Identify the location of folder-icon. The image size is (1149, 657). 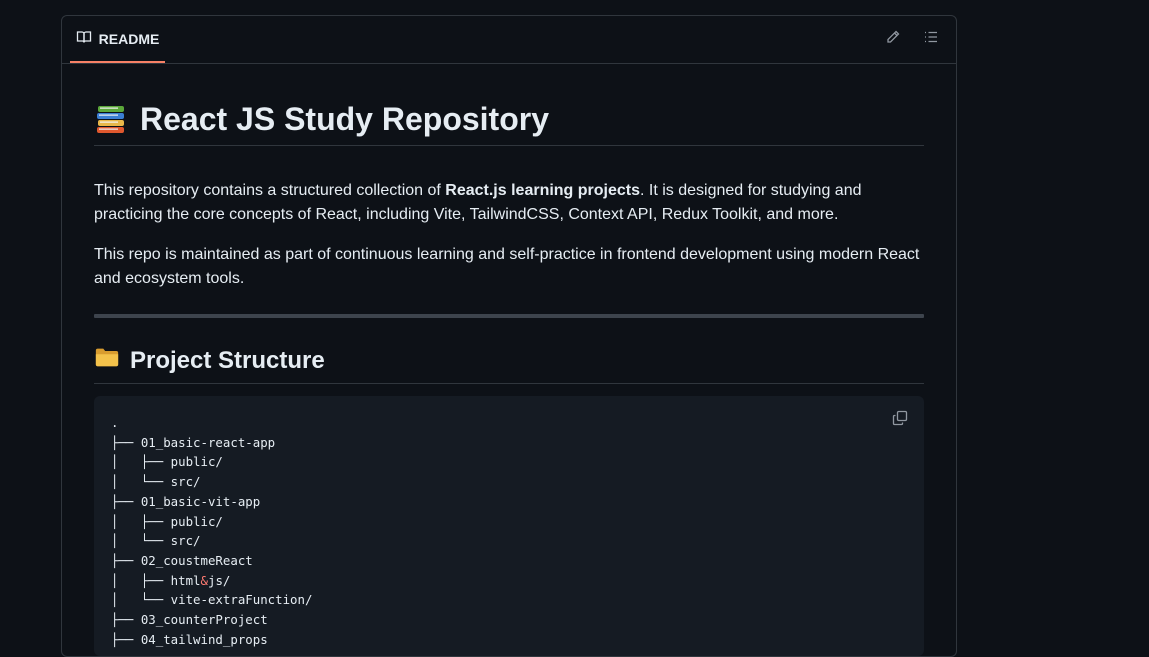
(107, 361).